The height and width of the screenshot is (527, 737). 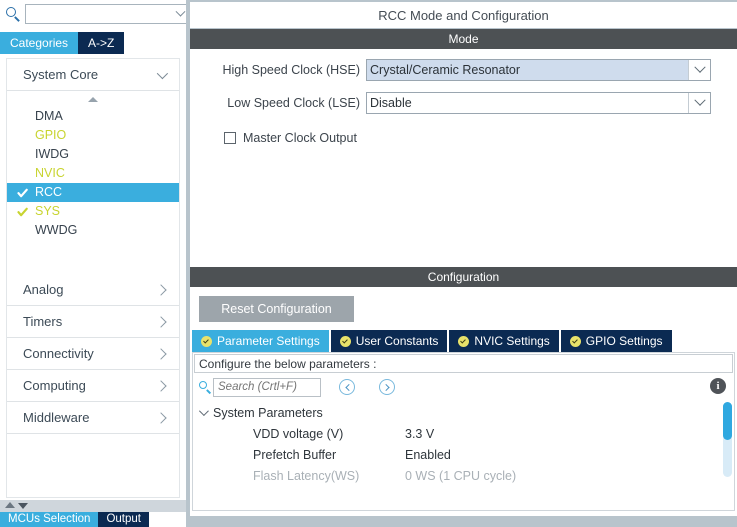 I want to click on tab-user-constants: User Constants, so click(x=389, y=341).